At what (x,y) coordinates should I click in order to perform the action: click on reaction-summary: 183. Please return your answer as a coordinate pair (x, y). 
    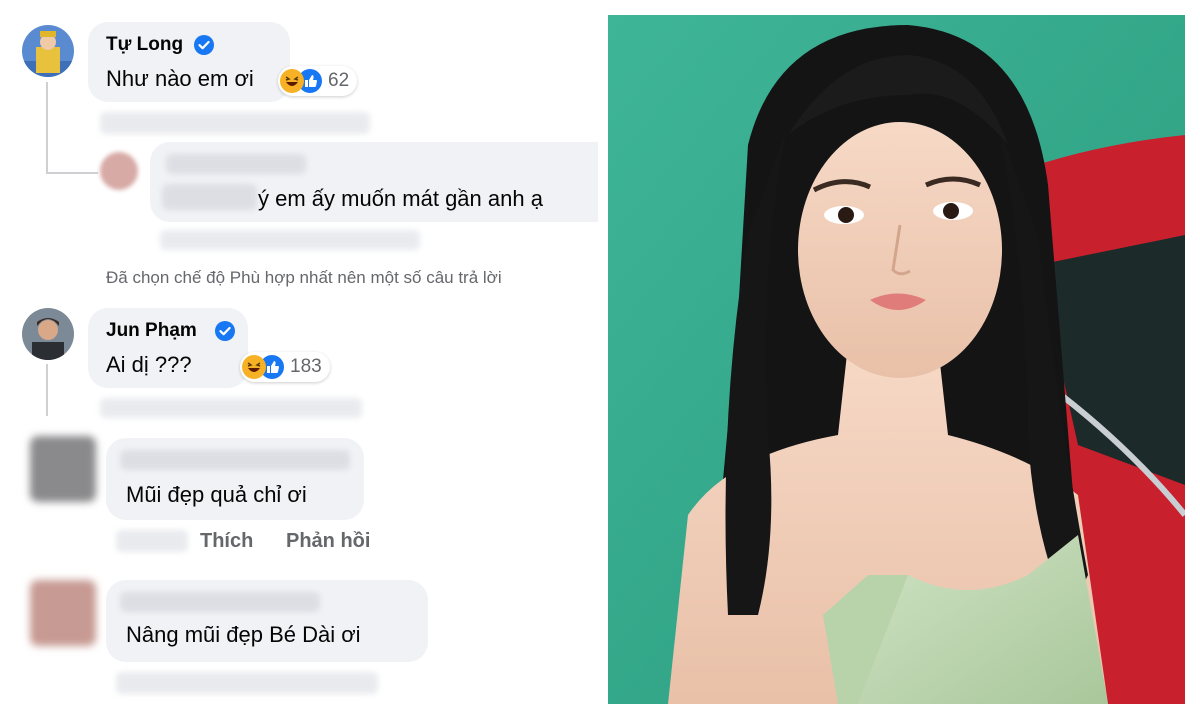
    Looking at the image, I should click on (285, 367).